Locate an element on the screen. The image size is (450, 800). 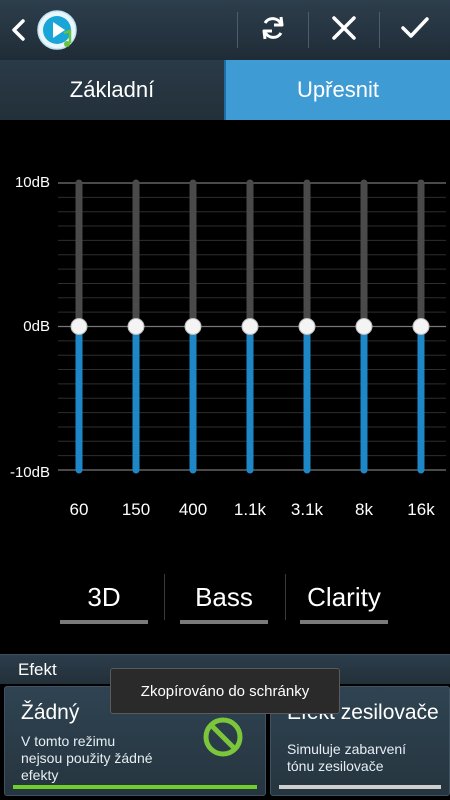
freq-label: 150 is located at coordinates (136, 509).